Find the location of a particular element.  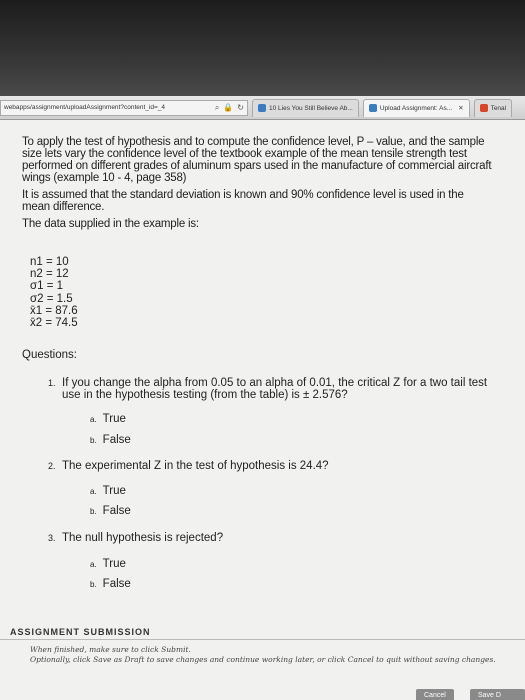

screen-bezel is located at coordinates (262, 48).